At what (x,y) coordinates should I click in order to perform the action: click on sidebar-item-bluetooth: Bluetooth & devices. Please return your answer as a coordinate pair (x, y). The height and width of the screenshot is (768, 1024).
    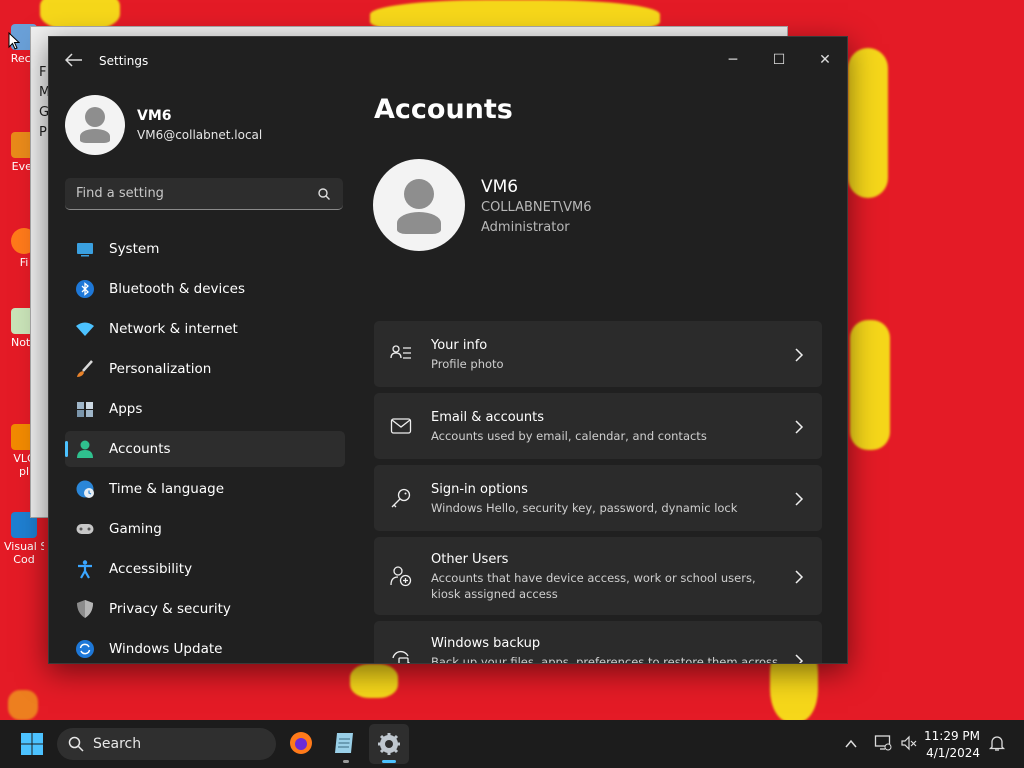
    Looking at the image, I should click on (205, 289).